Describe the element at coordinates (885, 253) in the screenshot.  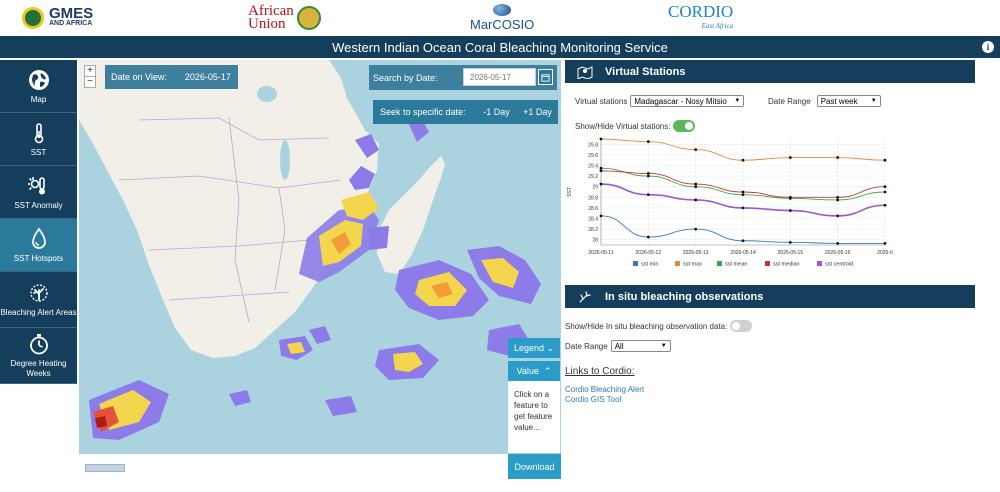
I see `chart-x-tick-label: 2026-0` at that location.